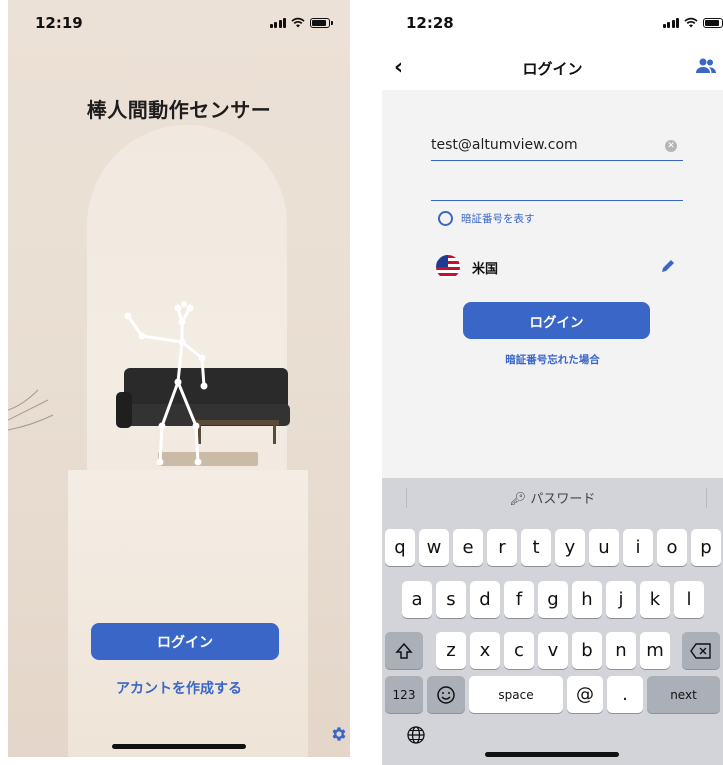 Image resolution: width=723 pixels, height=765 pixels. What do you see at coordinates (417, 599) in the screenshot?
I see `key-a: a` at bounding box center [417, 599].